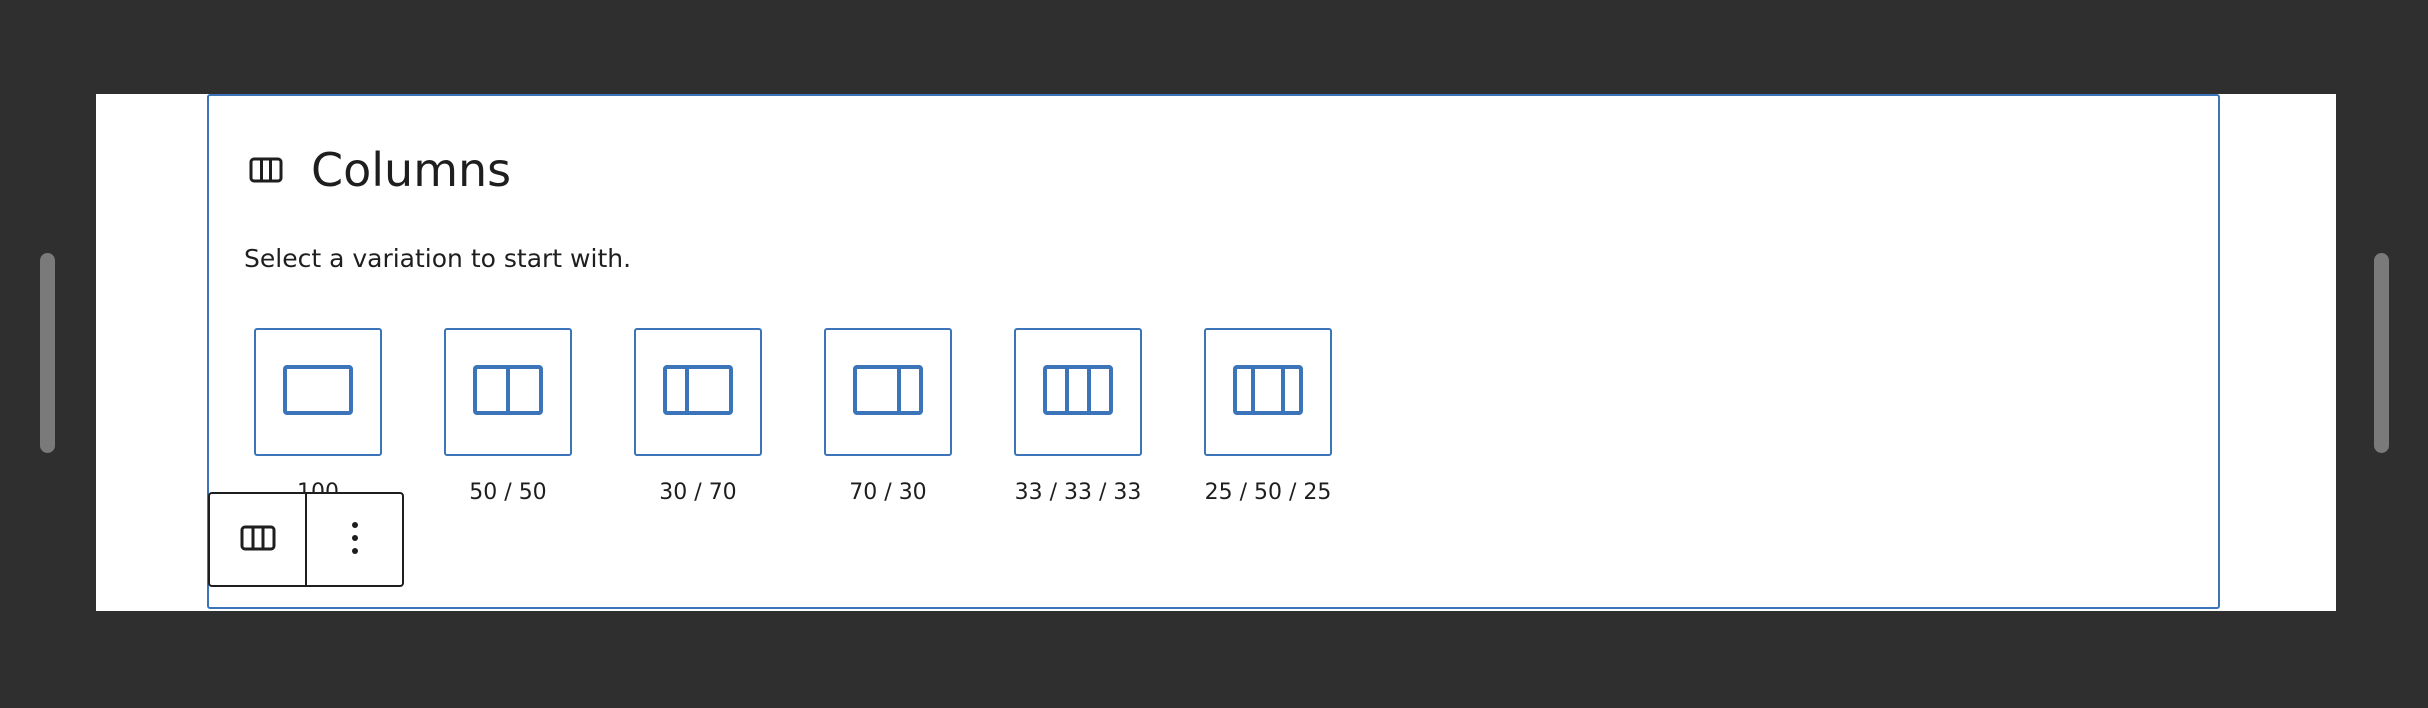 This screenshot has width=2428, height=708. I want to click on variation-50-50-button, so click(508, 392).